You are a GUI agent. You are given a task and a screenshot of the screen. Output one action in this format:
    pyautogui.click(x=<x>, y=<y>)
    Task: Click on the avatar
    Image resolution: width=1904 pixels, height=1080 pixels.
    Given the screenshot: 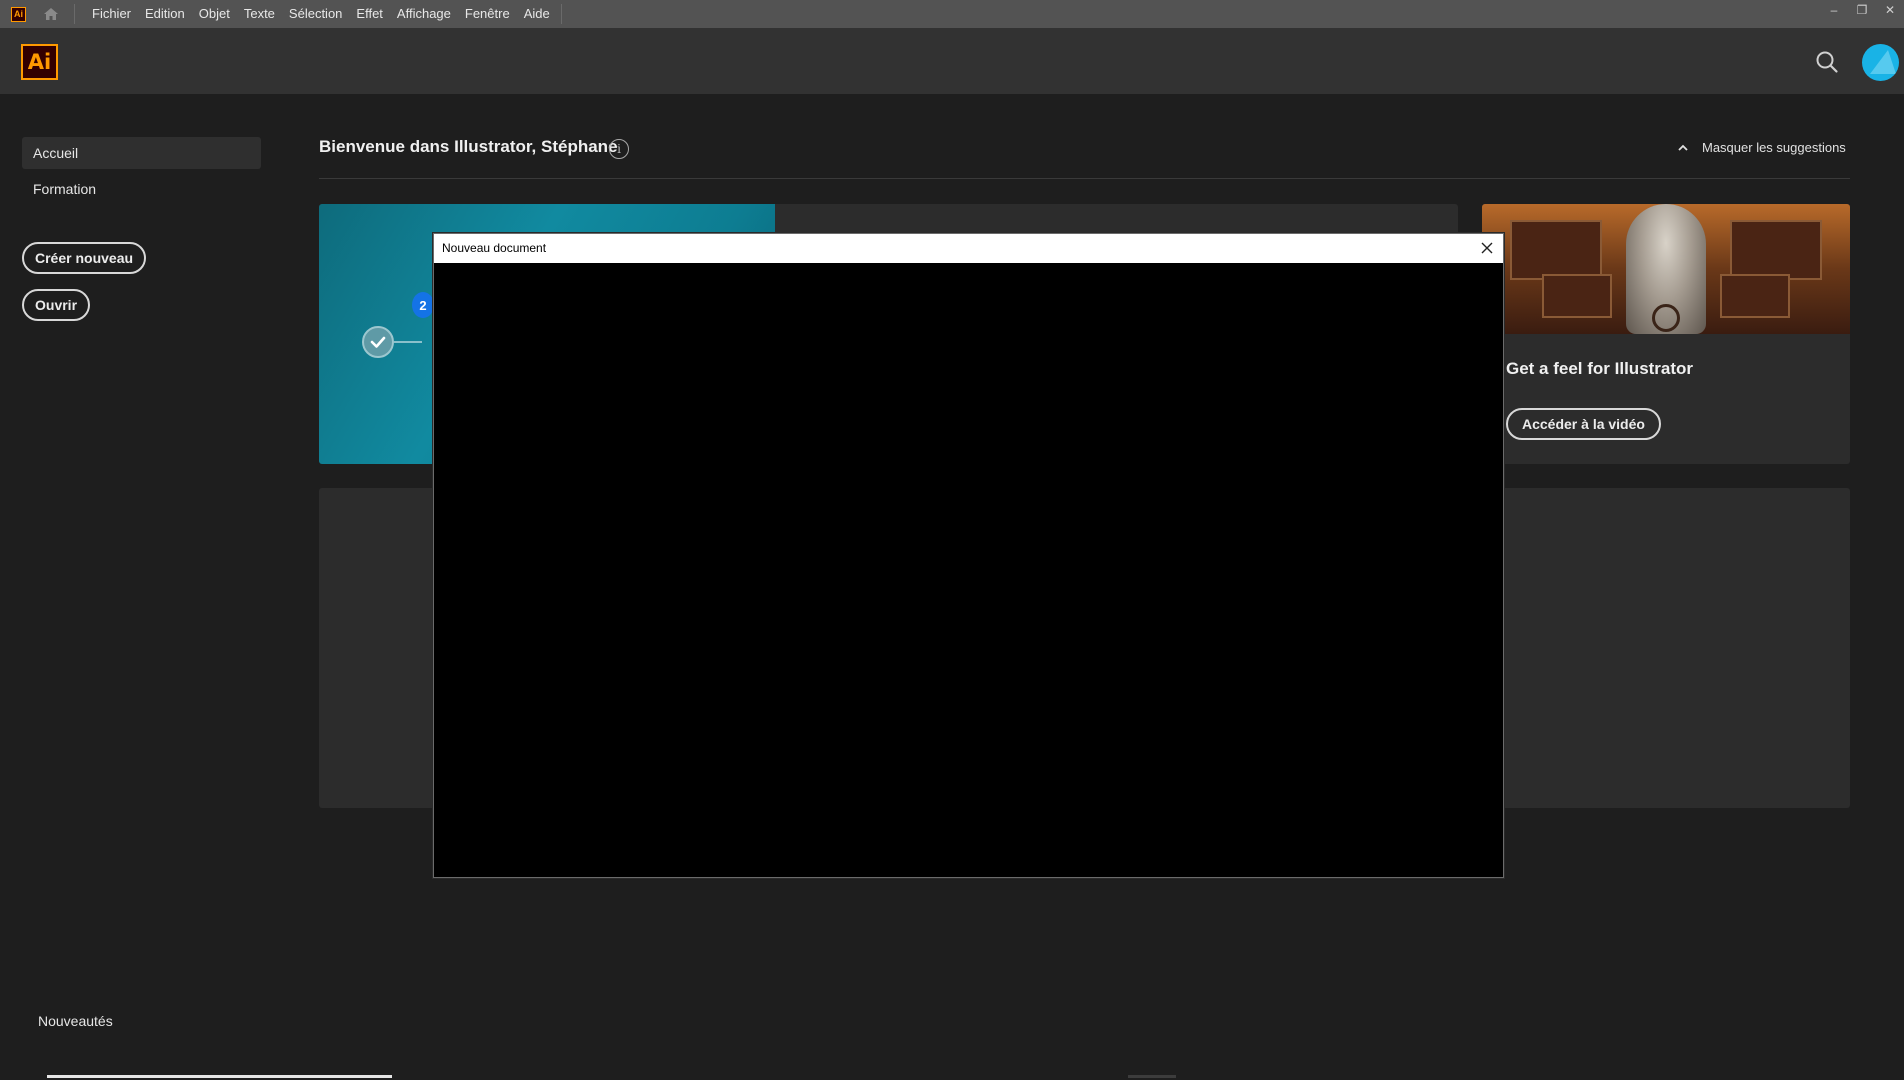 What is the action you would take?
    pyautogui.click(x=1880, y=62)
    